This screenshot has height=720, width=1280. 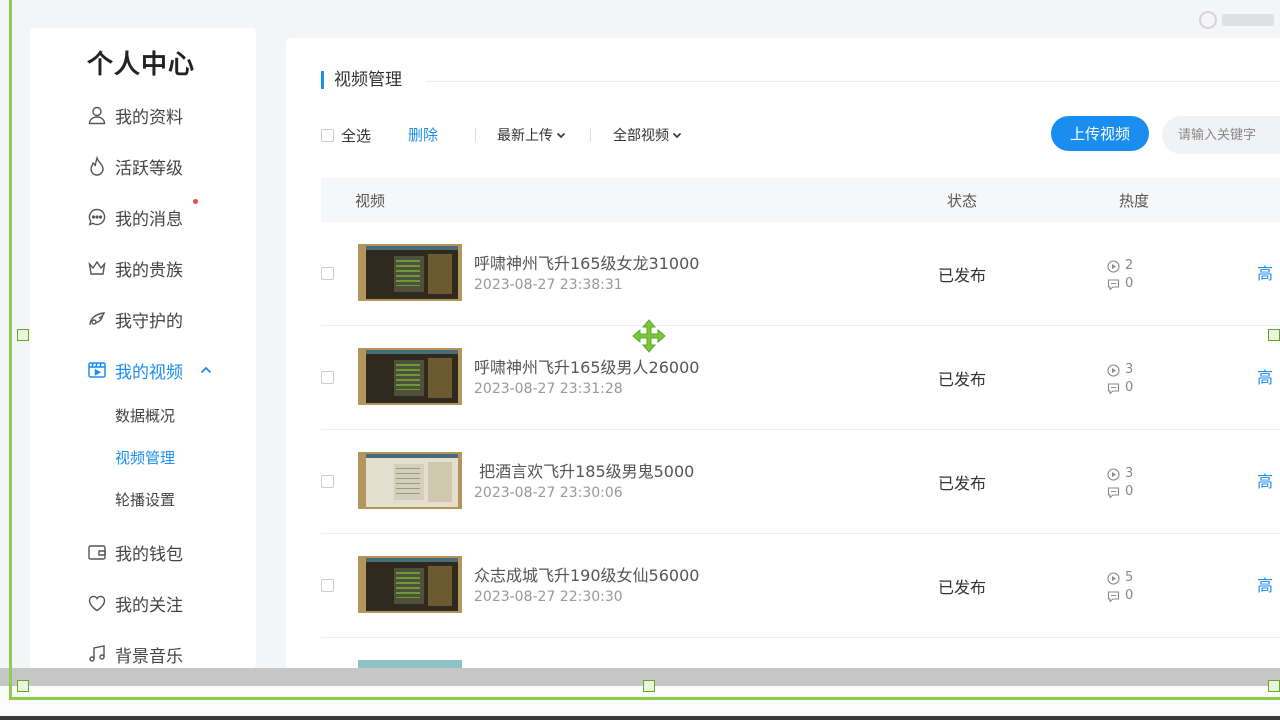 I want to click on upload-video-button: 上传视频, so click(x=1100, y=133).